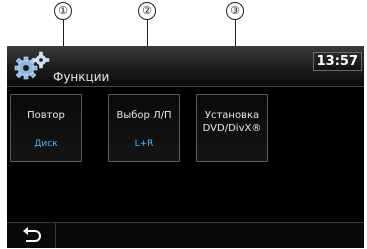 This screenshot has width=367, height=249. Describe the element at coordinates (63, 11) in the screenshot. I see `callout-number-1: ①` at that location.